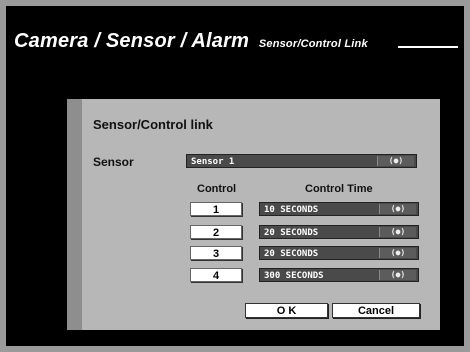 The image size is (470, 352). Describe the element at coordinates (339, 253) in the screenshot. I see `control-time-3-select: 20 SECONDS (●)` at that location.